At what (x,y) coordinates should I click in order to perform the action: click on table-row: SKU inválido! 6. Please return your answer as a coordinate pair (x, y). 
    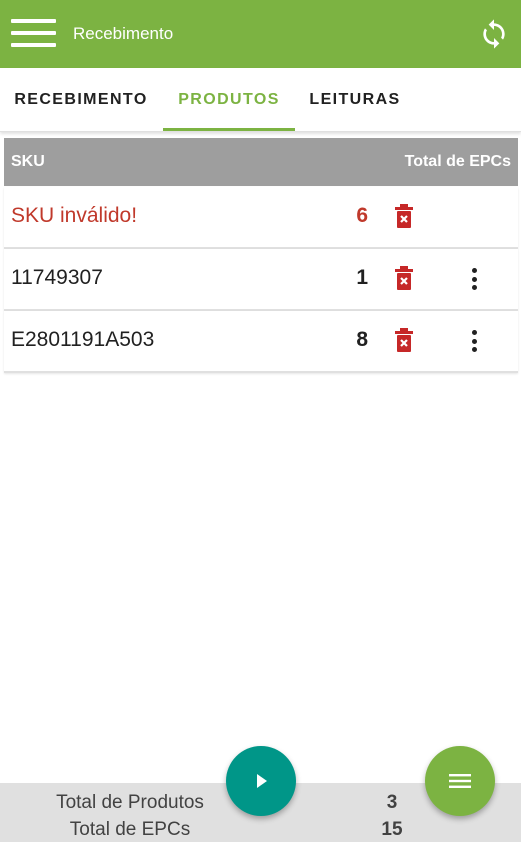
    Looking at the image, I should click on (261, 218).